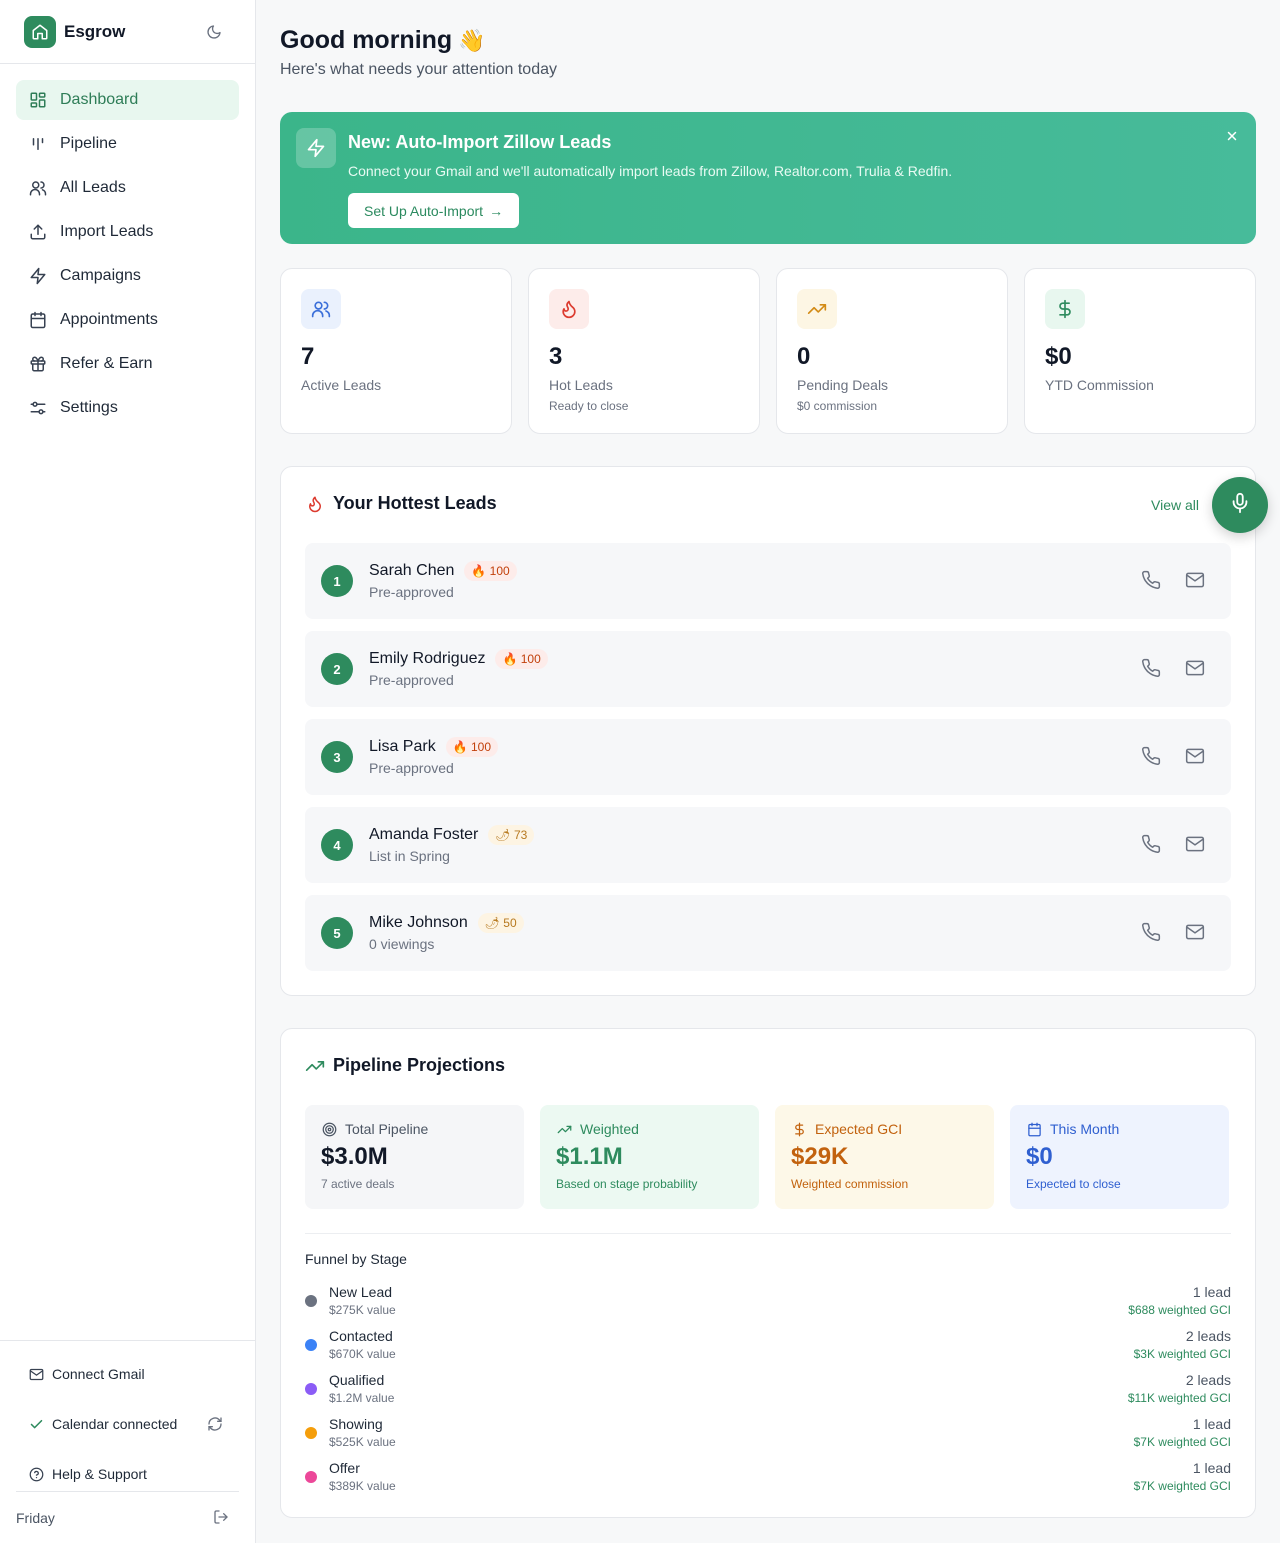 This screenshot has height=1543, width=1280. What do you see at coordinates (127, 100) in the screenshot?
I see `sidebar-item-dashboard: Dashboard` at bounding box center [127, 100].